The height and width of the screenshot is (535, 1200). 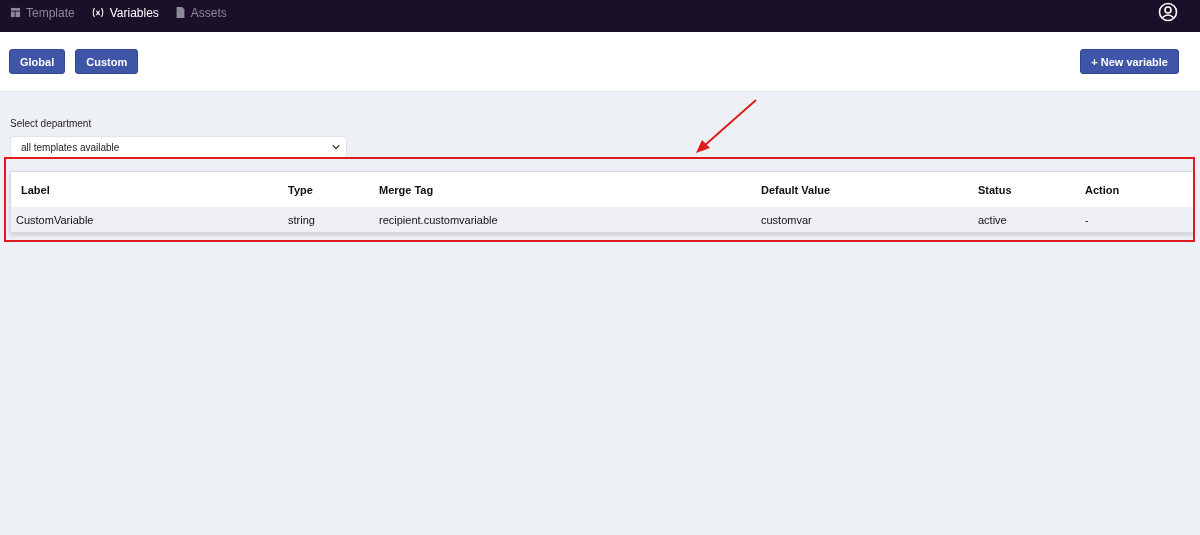 What do you see at coordinates (993, 219) in the screenshot?
I see `table-cell-text: active` at bounding box center [993, 219].